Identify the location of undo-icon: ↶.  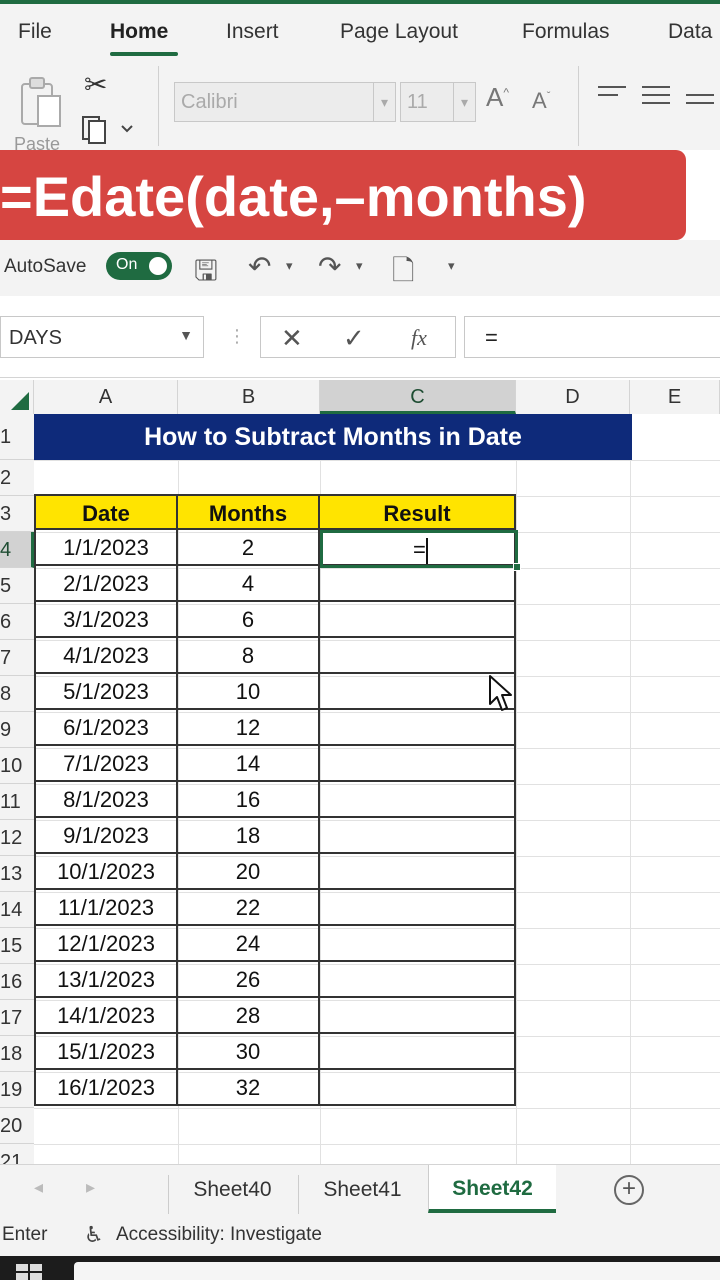
(259, 266).